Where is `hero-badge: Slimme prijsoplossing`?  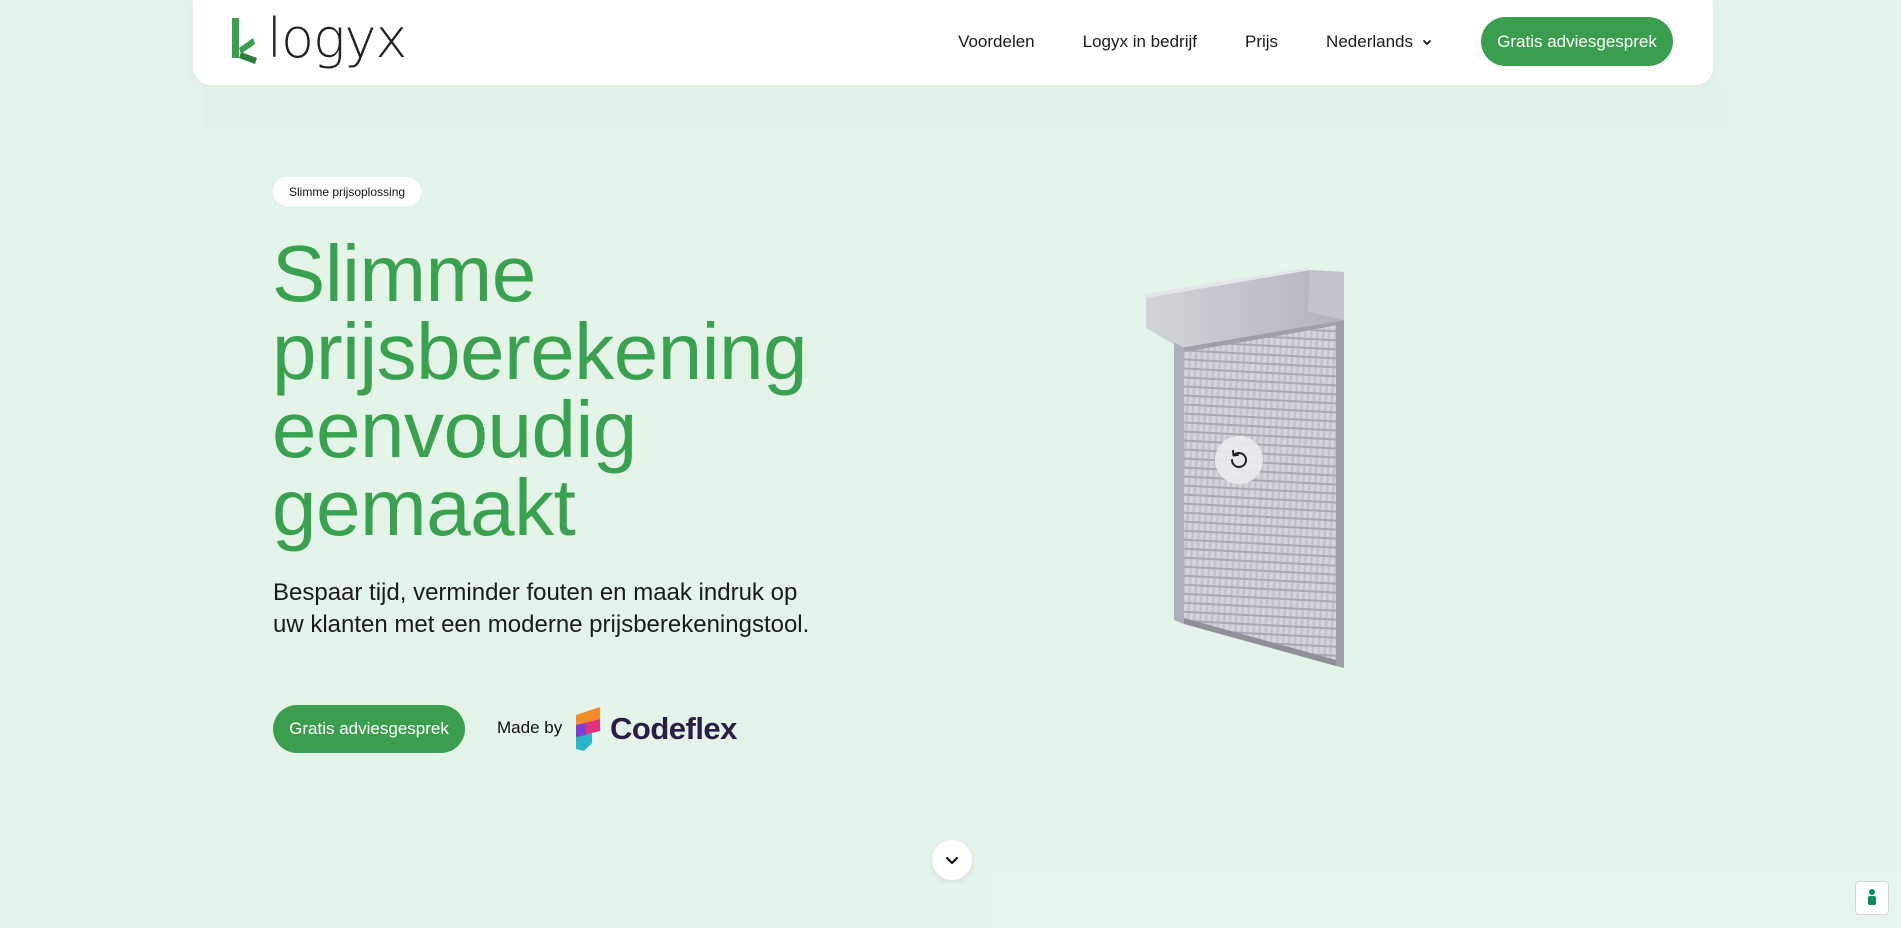 hero-badge: Slimme prijsoplossing is located at coordinates (347, 191).